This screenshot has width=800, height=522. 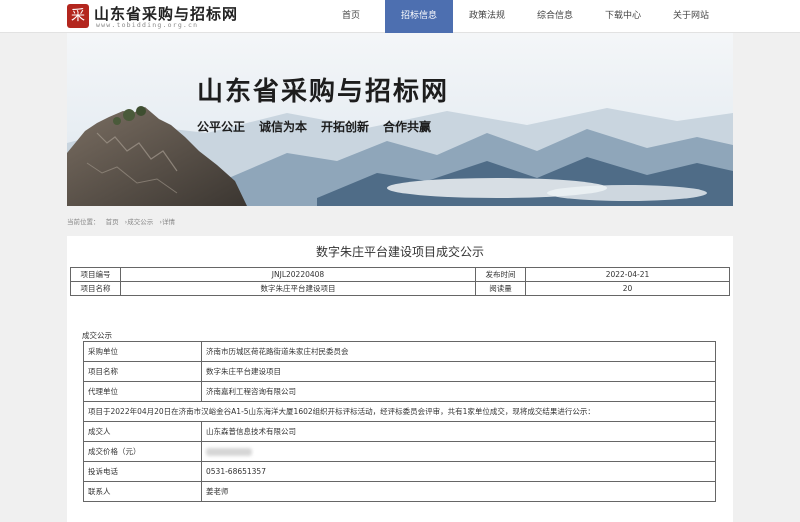 I want to click on slogan-1: 公平公正, so click(x=221, y=127).